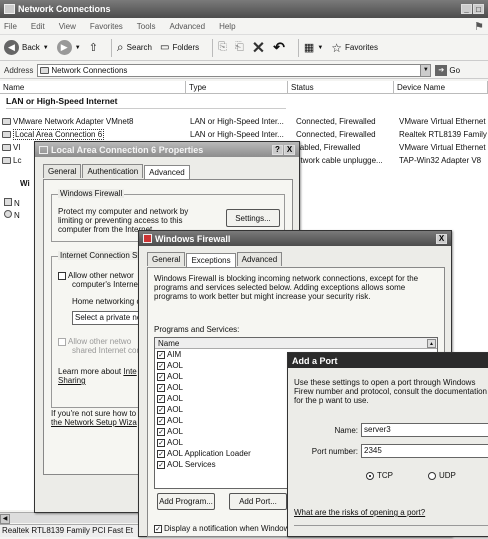  What do you see at coordinates (239, 47) in the screenshot?
I see `copy-to-button: ⎗` at bounding box center [239, 47].